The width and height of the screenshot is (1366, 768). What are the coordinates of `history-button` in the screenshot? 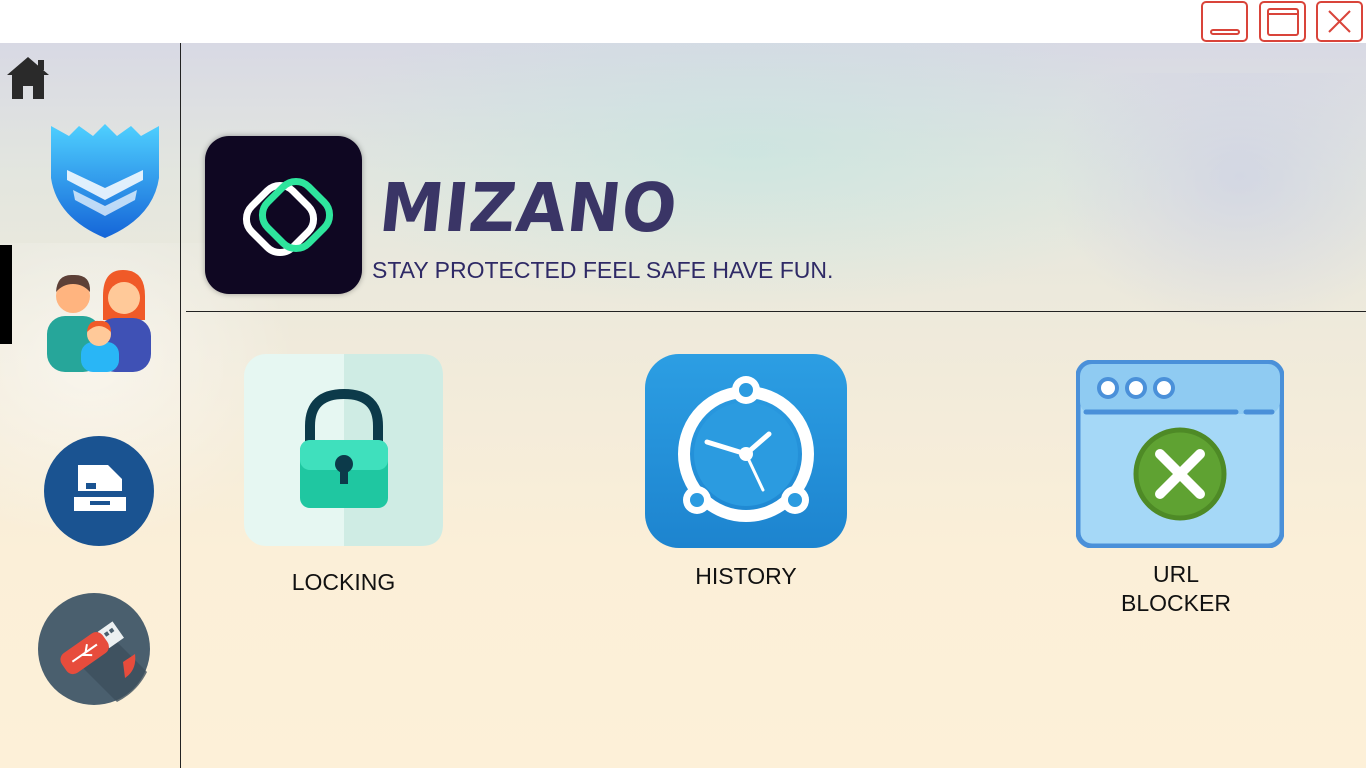 It's located at (746, 453).